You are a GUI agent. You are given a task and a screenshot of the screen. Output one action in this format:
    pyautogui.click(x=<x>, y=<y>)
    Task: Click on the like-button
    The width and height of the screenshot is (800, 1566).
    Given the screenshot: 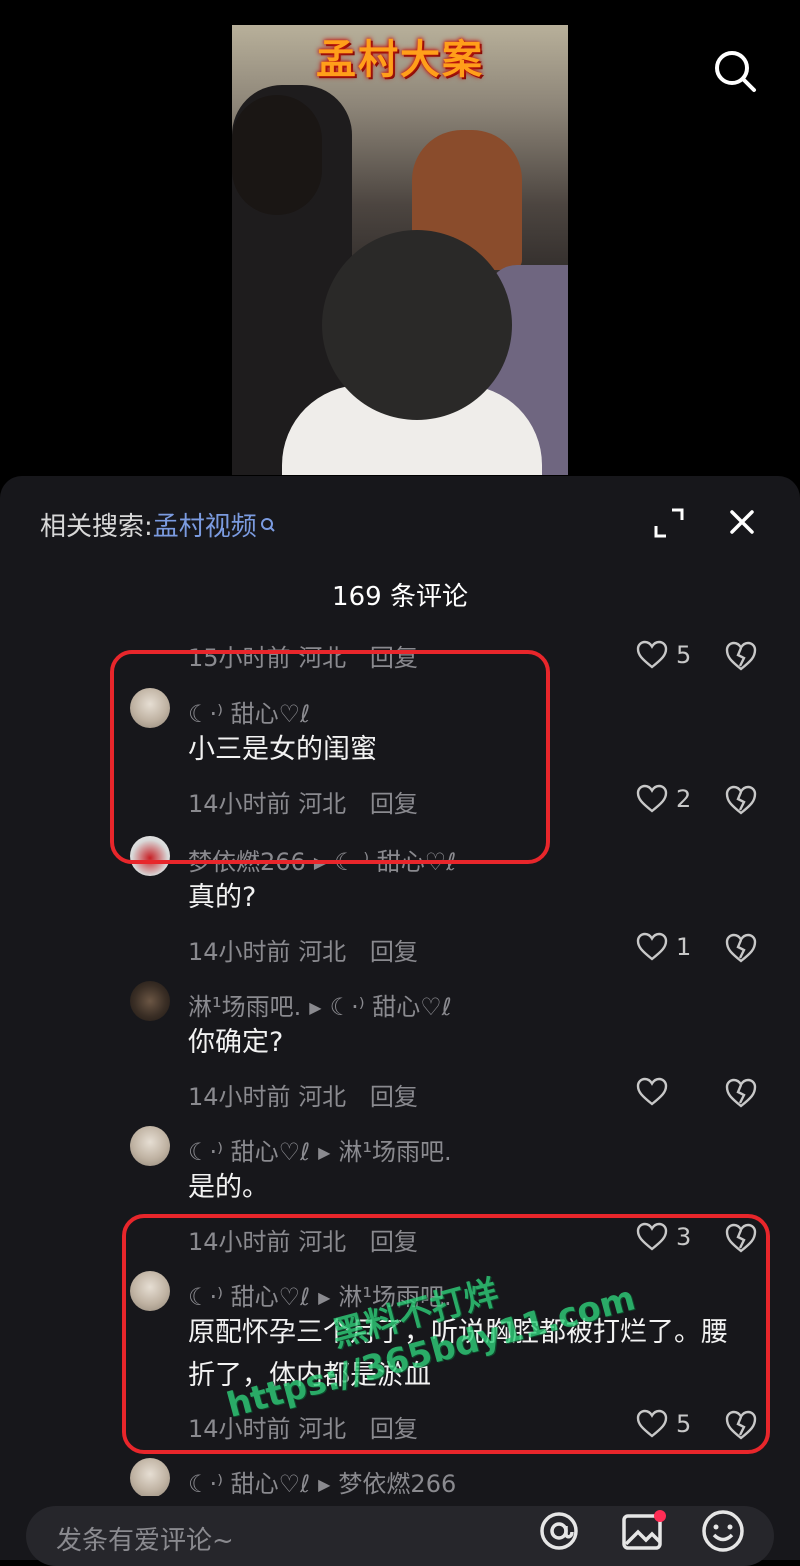 What is the action you would take?
    pyautogui.click(x=656, y=1092)
    